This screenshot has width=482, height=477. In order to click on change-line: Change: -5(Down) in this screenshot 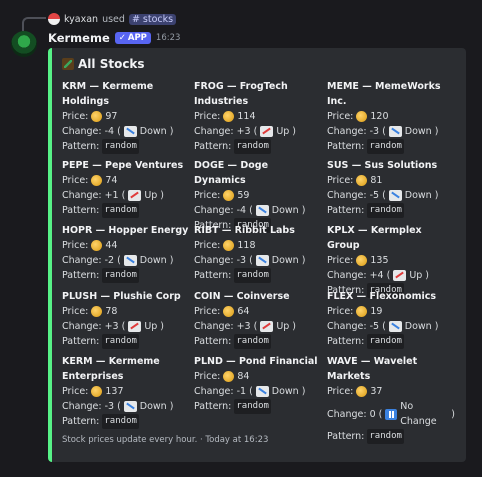, I will do `click(391, 195)`.